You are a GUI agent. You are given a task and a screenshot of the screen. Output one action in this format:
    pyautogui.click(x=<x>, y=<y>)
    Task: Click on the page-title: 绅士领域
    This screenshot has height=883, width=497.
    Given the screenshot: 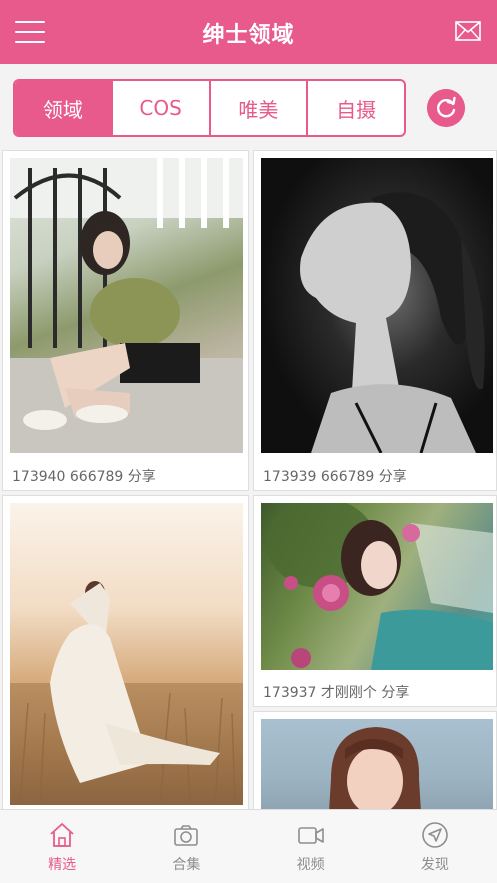 What is the action you would take?
    pyautogui.click(x=248, y=35)
    